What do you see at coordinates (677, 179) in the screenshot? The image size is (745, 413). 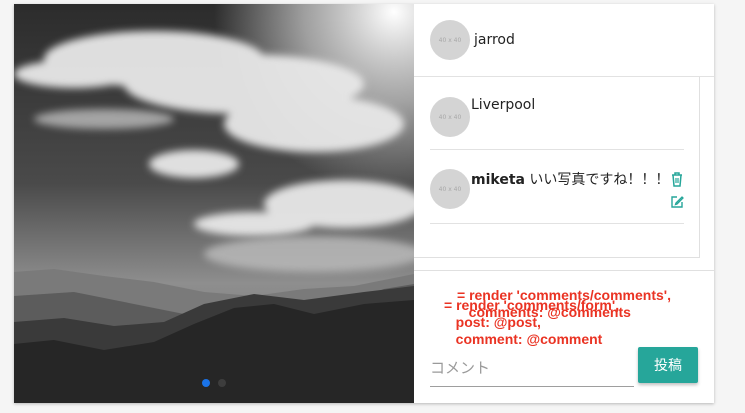 I see `trash-icon` at bounding box center [677, 179].